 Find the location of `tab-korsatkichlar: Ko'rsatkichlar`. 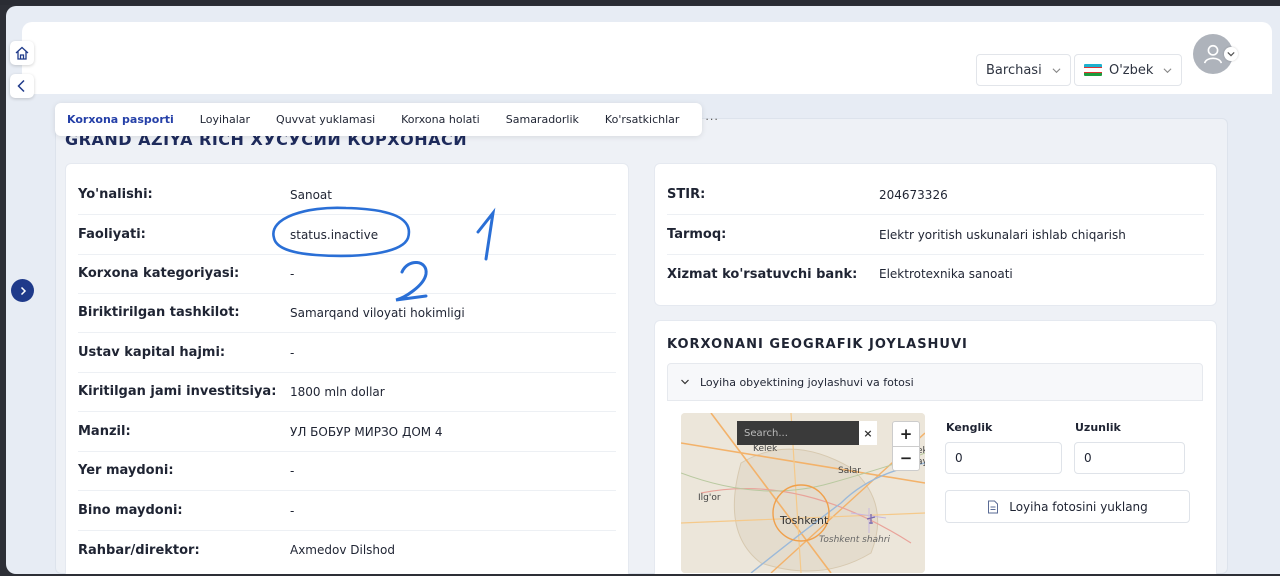

tab-korsatkichlar: Ko'rsatkichlar is located at coordinates (642, 119).